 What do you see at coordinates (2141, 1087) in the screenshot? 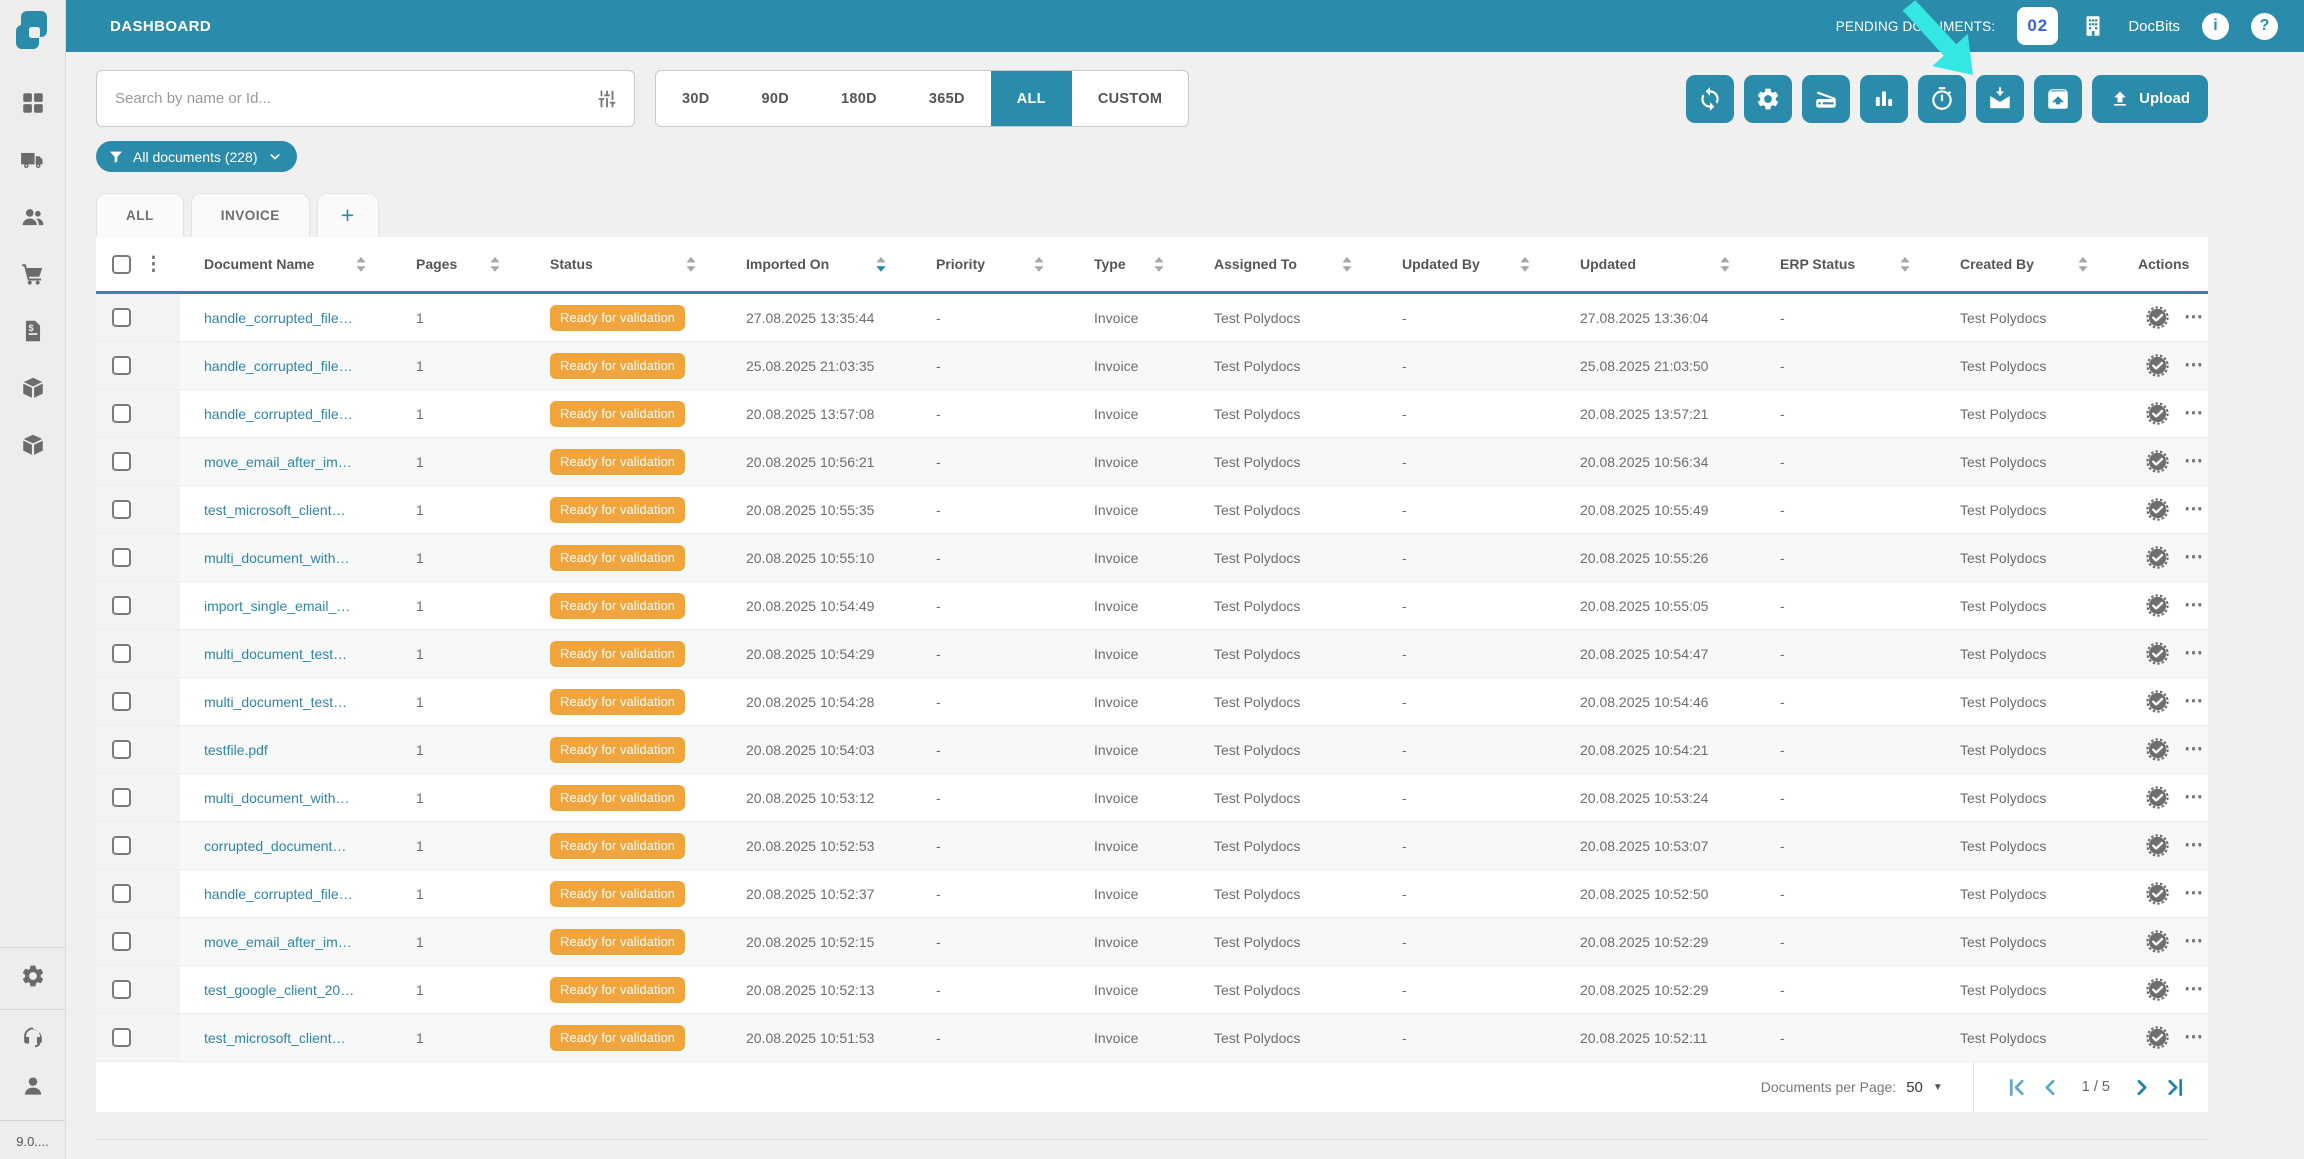
I see `next-page-icon` at bounding box center [2141, 1087].